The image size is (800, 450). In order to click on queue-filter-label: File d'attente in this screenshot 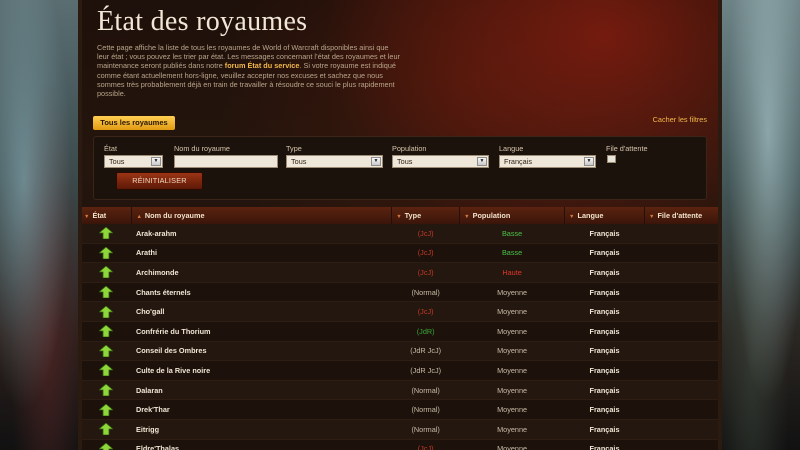, I will do `click(627, 148)`.